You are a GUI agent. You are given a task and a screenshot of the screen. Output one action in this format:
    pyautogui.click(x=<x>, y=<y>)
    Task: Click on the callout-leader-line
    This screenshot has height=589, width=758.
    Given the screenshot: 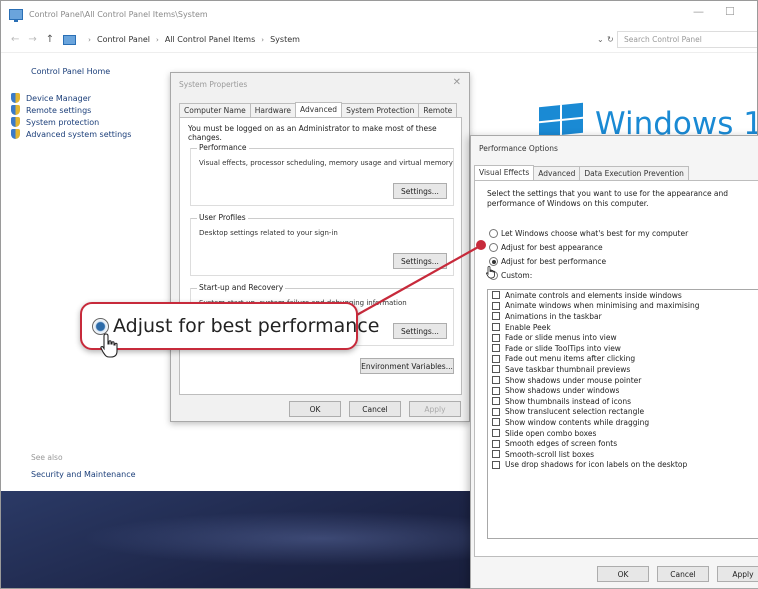 What is the action you would take?
    pyautogui.click(x=420, y=278)
    